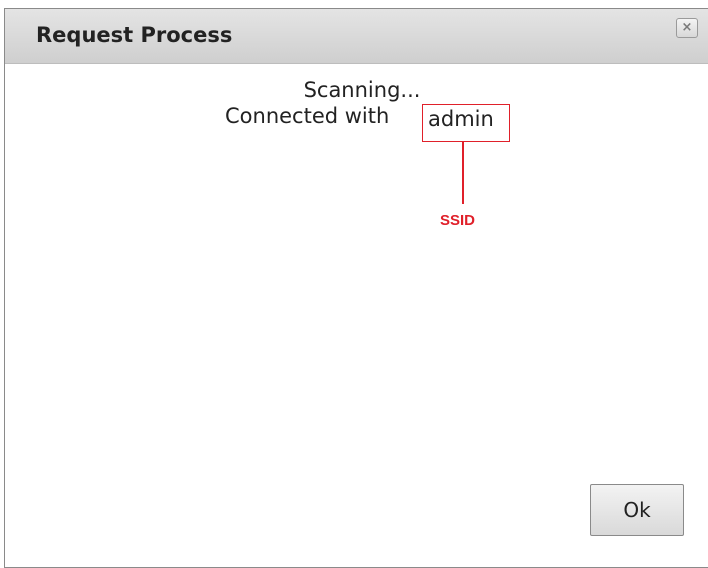  I want to click on ok-button: Ok, so click(637, 510).